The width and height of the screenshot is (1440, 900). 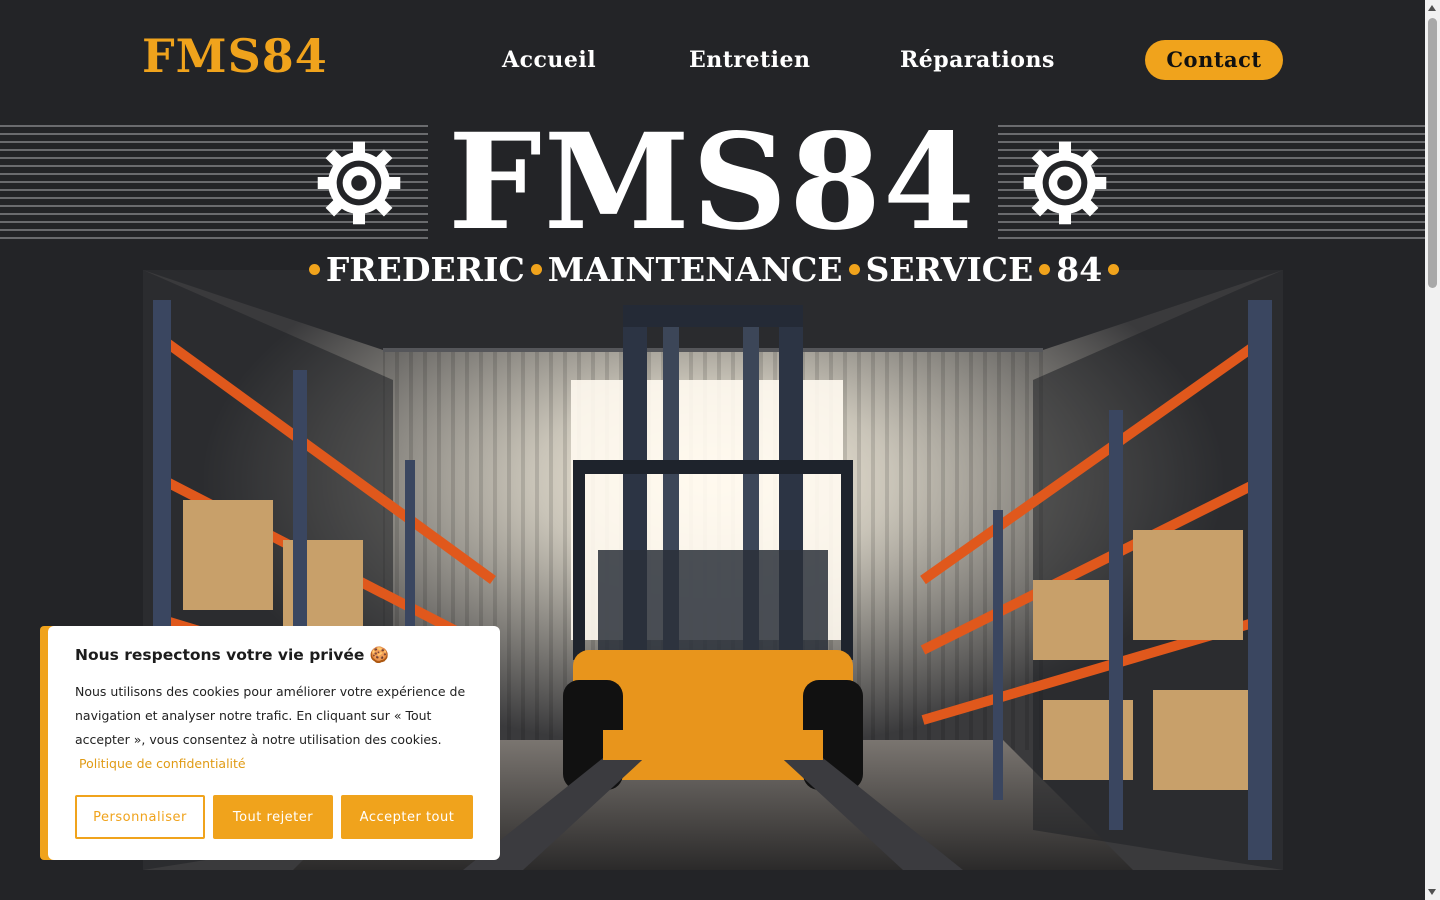 I want to click on hero-title: FMS84, so click(x=712, y=182).